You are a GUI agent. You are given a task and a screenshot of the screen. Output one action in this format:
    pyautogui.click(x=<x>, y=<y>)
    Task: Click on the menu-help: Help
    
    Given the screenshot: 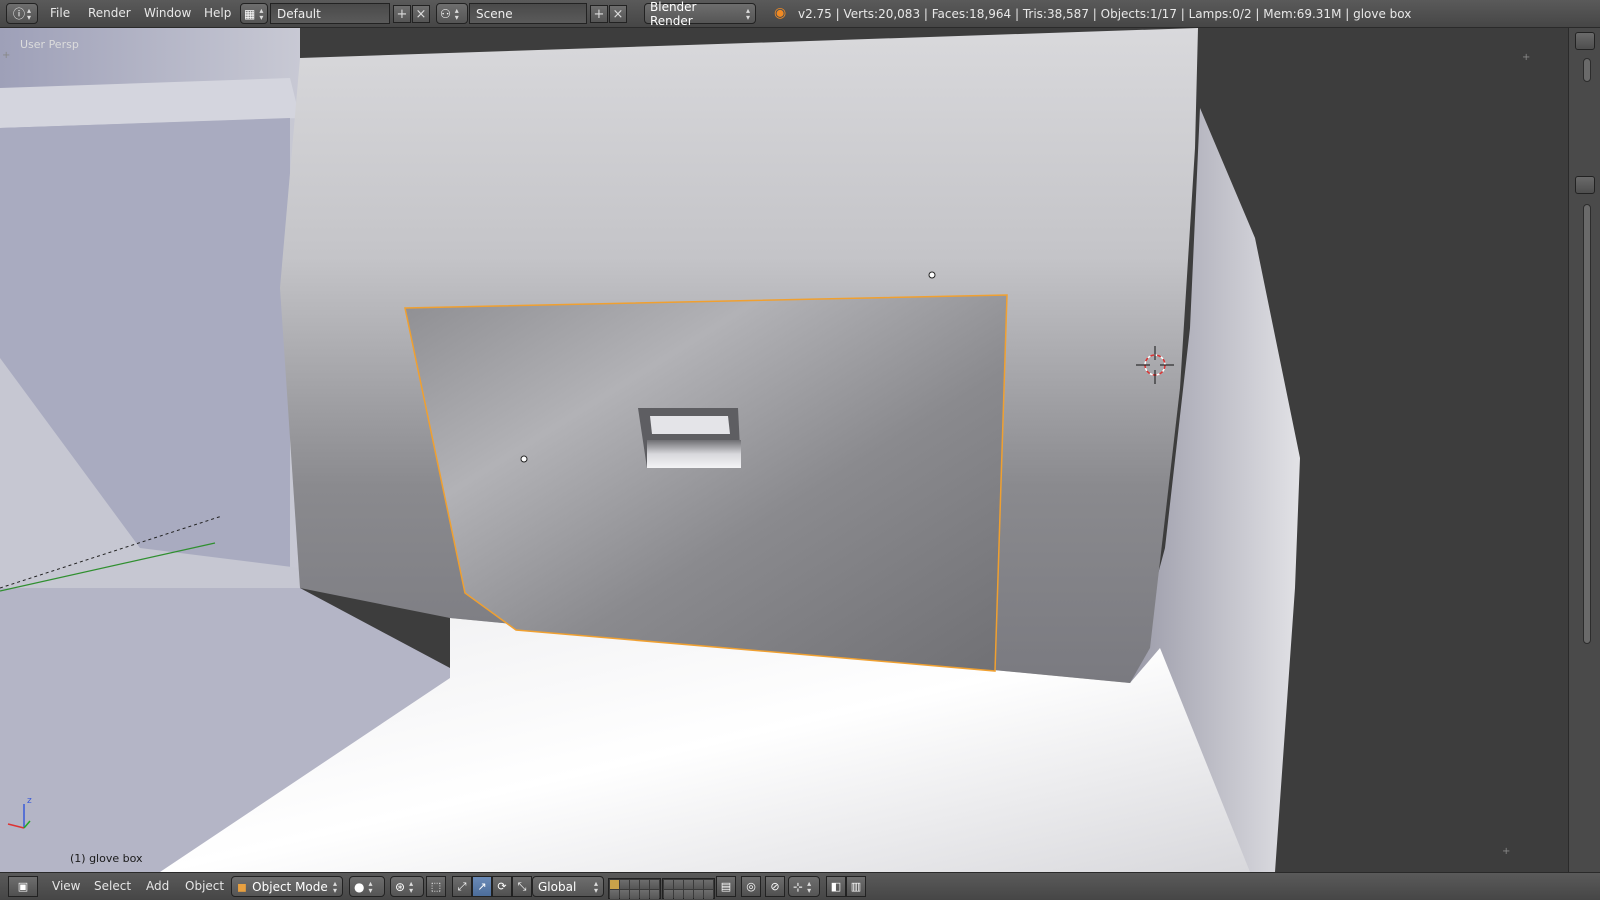 What is the action you would take?
    pyautogui.click(x=217, y=13)
    